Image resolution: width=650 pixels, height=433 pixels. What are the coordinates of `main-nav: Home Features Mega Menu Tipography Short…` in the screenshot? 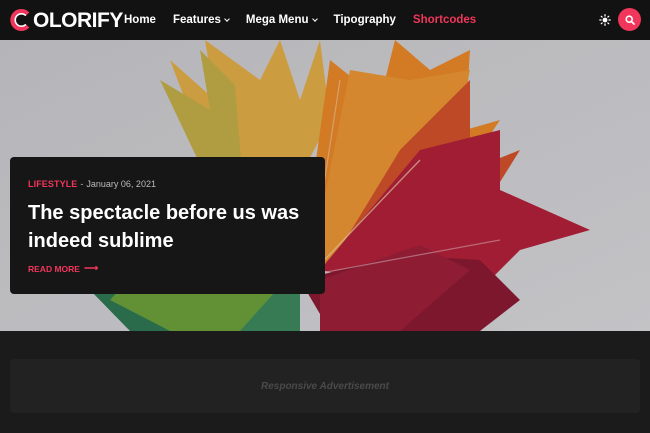 It's located at (308, 20).